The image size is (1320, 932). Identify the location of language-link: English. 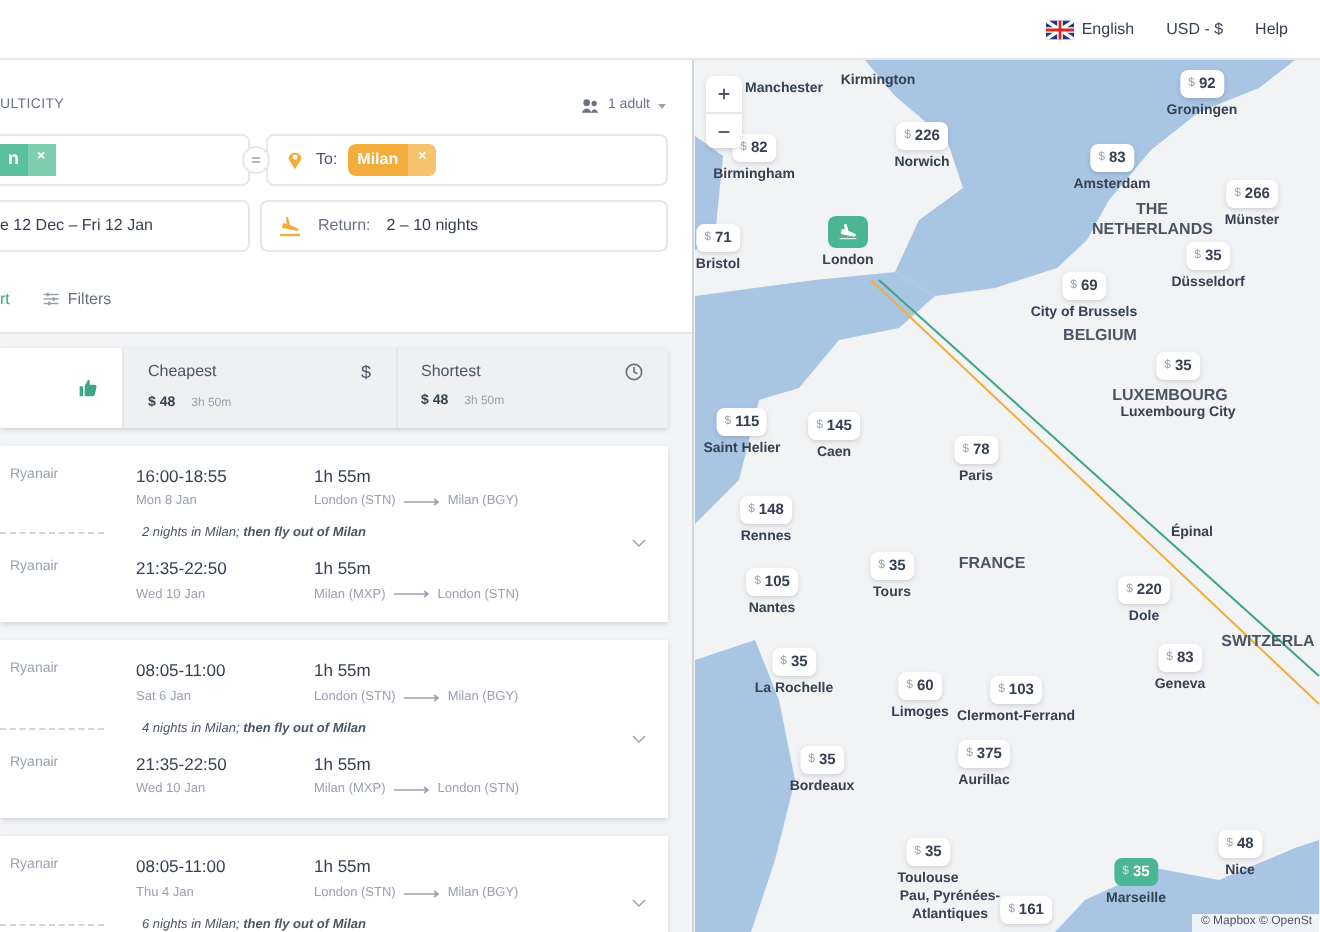
(1108, 29).